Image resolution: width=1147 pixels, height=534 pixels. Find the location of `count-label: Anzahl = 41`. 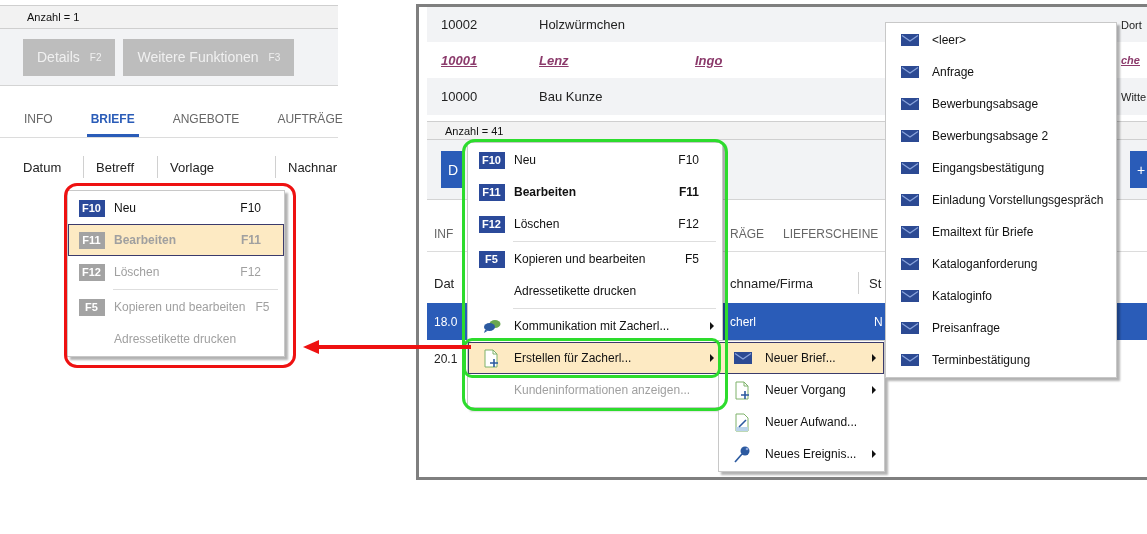

count-label: Anzahl = 41 is located at coordinates (474, 130).